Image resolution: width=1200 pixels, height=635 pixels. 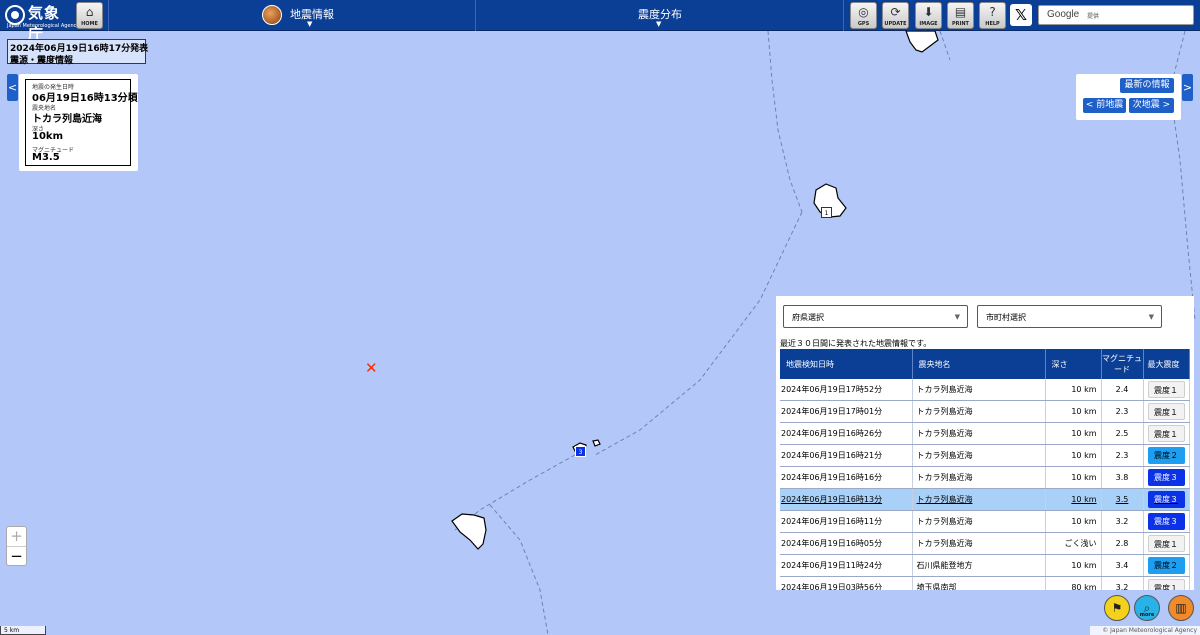 I want to click on earthquake-info-icon, so click(x=272, y=15).